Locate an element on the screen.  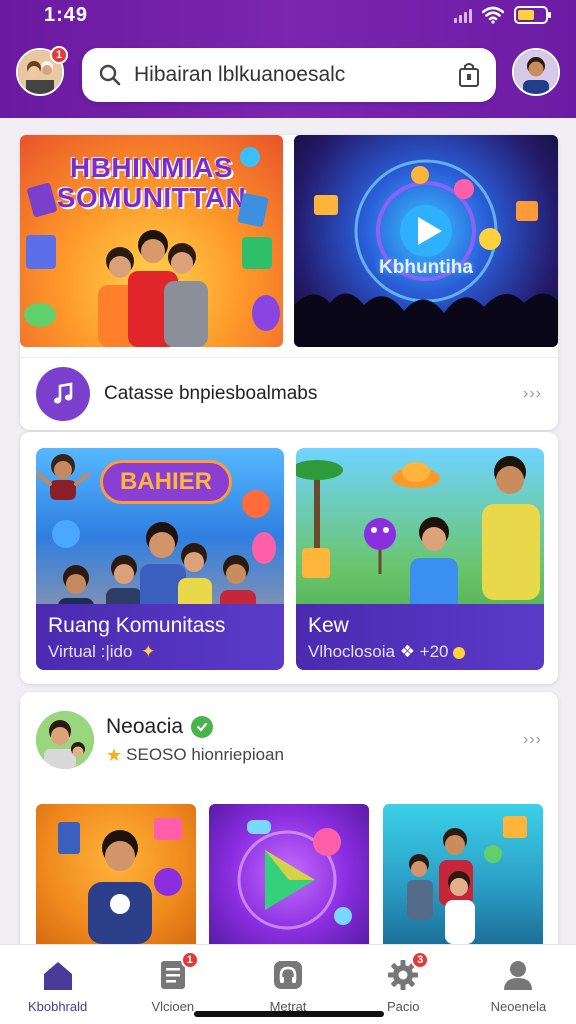
cartoon-avatar-sticker is located at coordinates (63, 475).